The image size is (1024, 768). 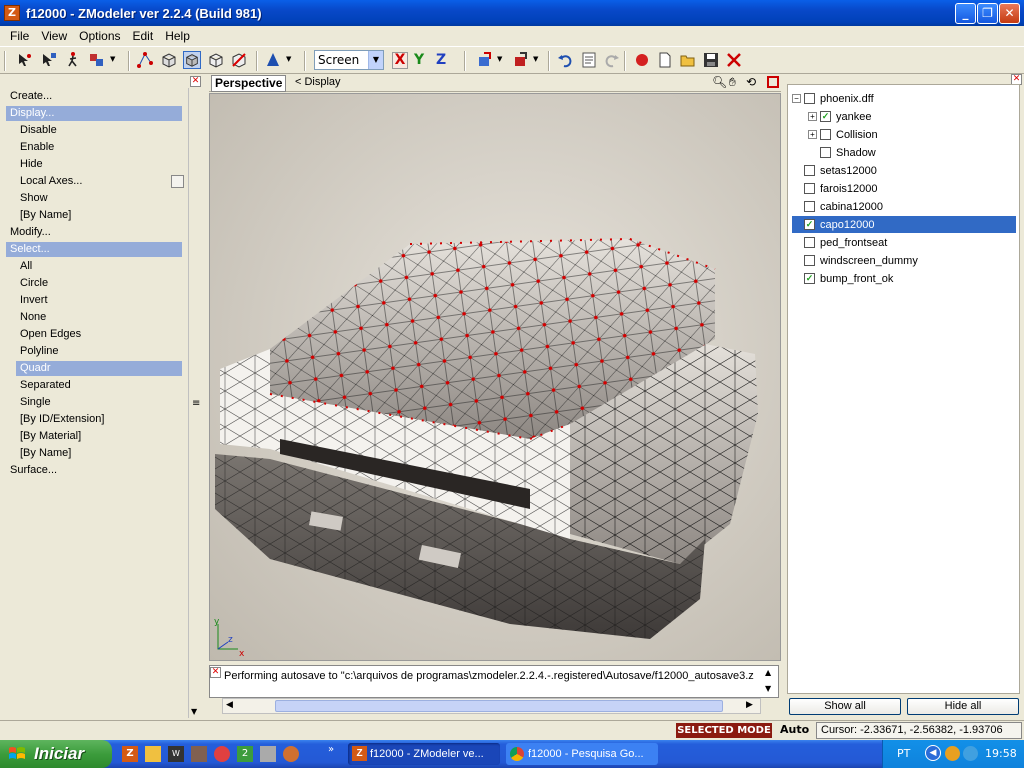 I want to click on face-mode-icon, so click(x=192, y=60).